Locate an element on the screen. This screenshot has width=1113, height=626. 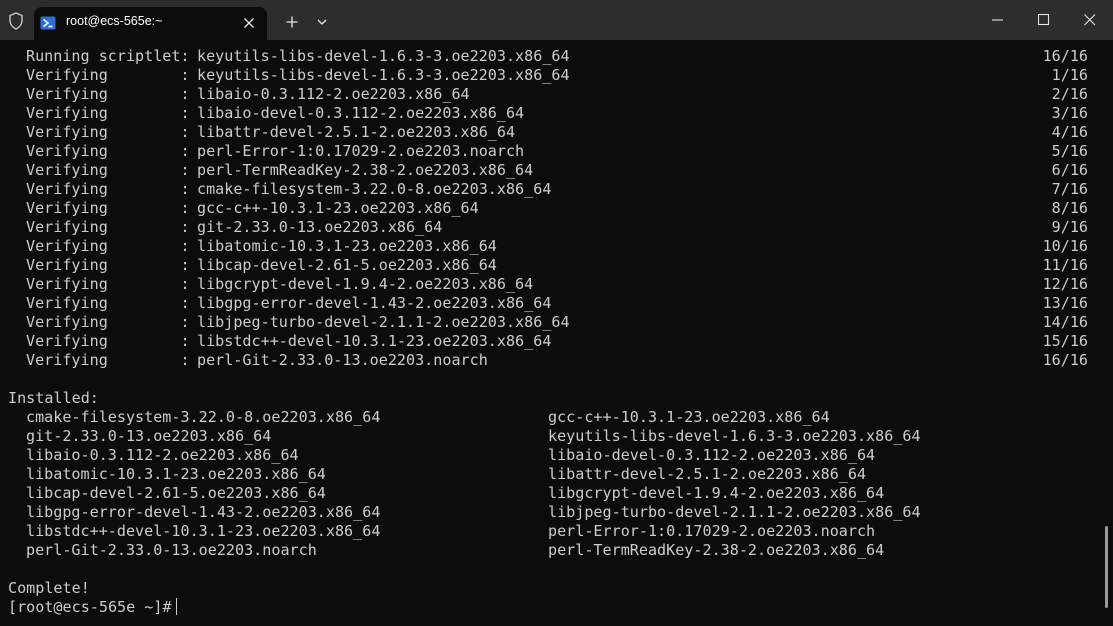
installed-package: libstdc++-devel-10.3.1-23.oe2203.x86_64 is located at coordinates (203, 531).